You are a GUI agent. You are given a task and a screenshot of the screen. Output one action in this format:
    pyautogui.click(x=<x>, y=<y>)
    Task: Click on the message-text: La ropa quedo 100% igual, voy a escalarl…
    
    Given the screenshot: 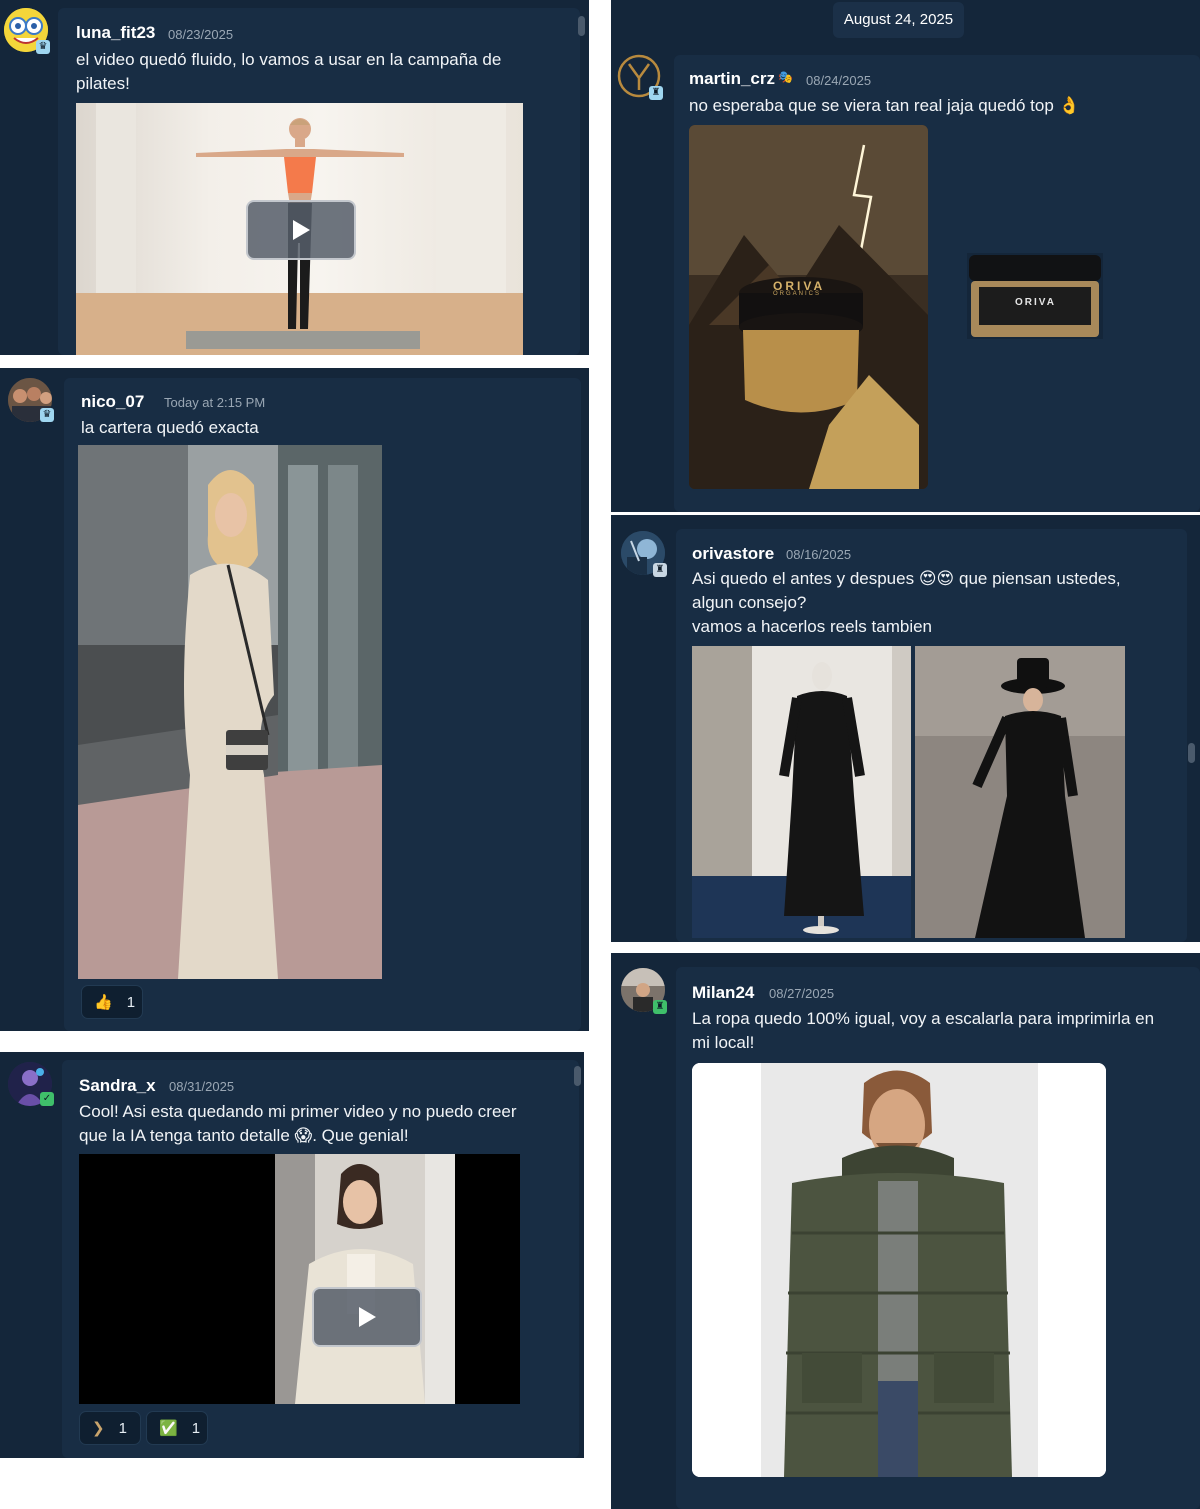 What is the action you would take?
    pyautogui.click(x=923, y=1030)
    